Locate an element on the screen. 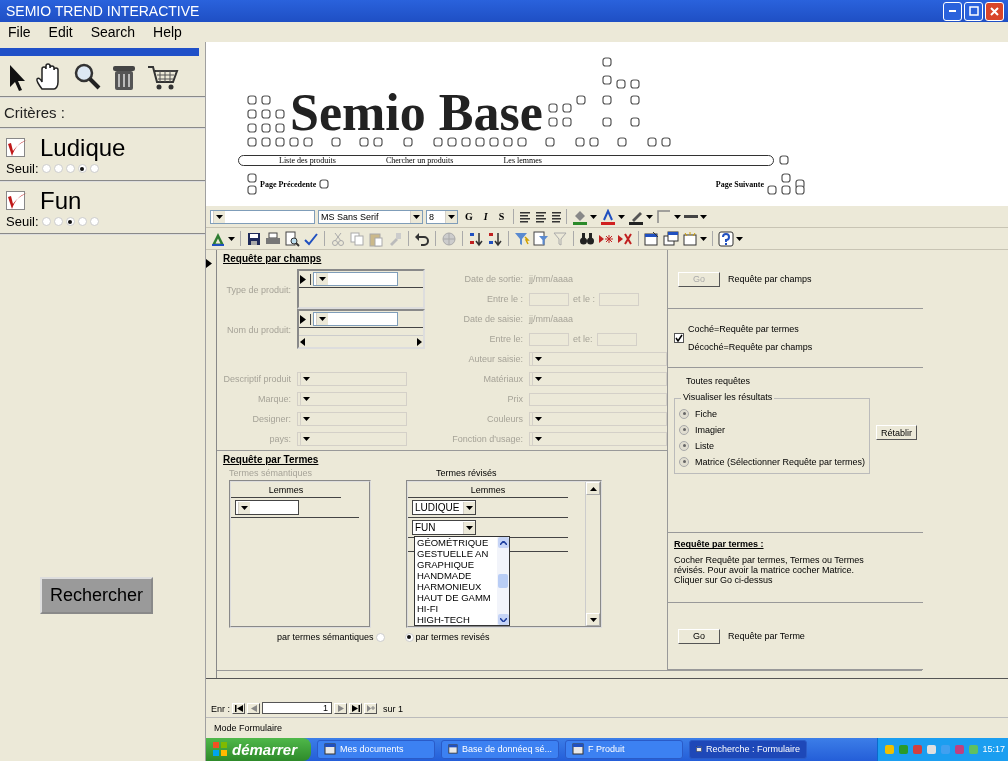 The image size is (1008, 761). record-number-field: 1 is located at coordinates (297, 708).